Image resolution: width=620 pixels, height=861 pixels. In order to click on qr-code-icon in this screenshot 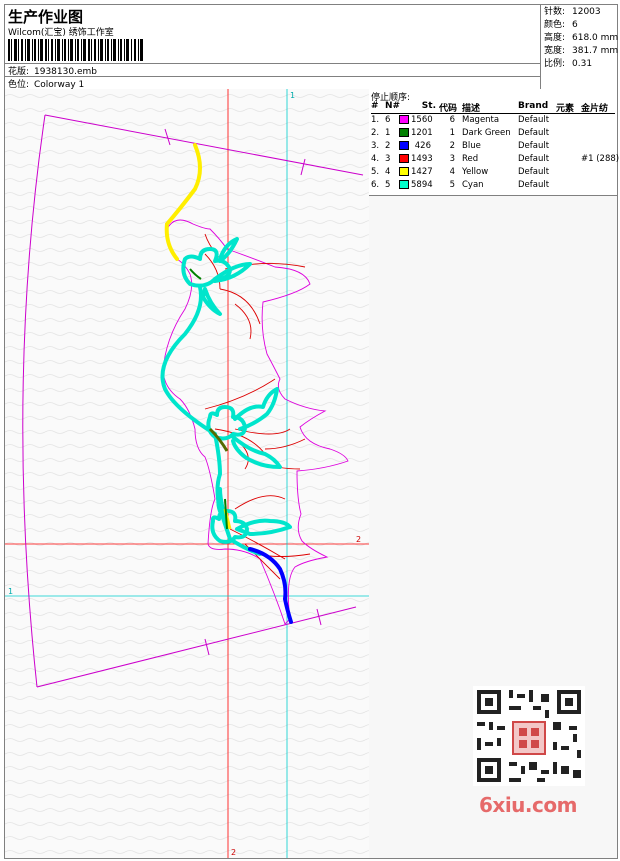, I will do `click(529, 736)`.